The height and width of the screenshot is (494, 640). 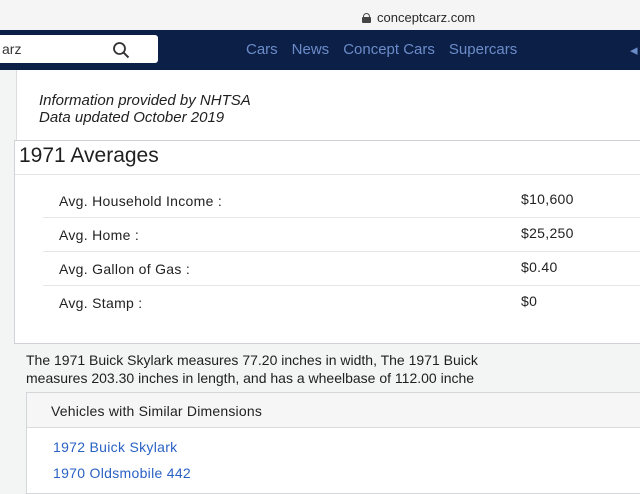 I want to click on nav-link-supercars: Supercars, so click(x=483, y=49).